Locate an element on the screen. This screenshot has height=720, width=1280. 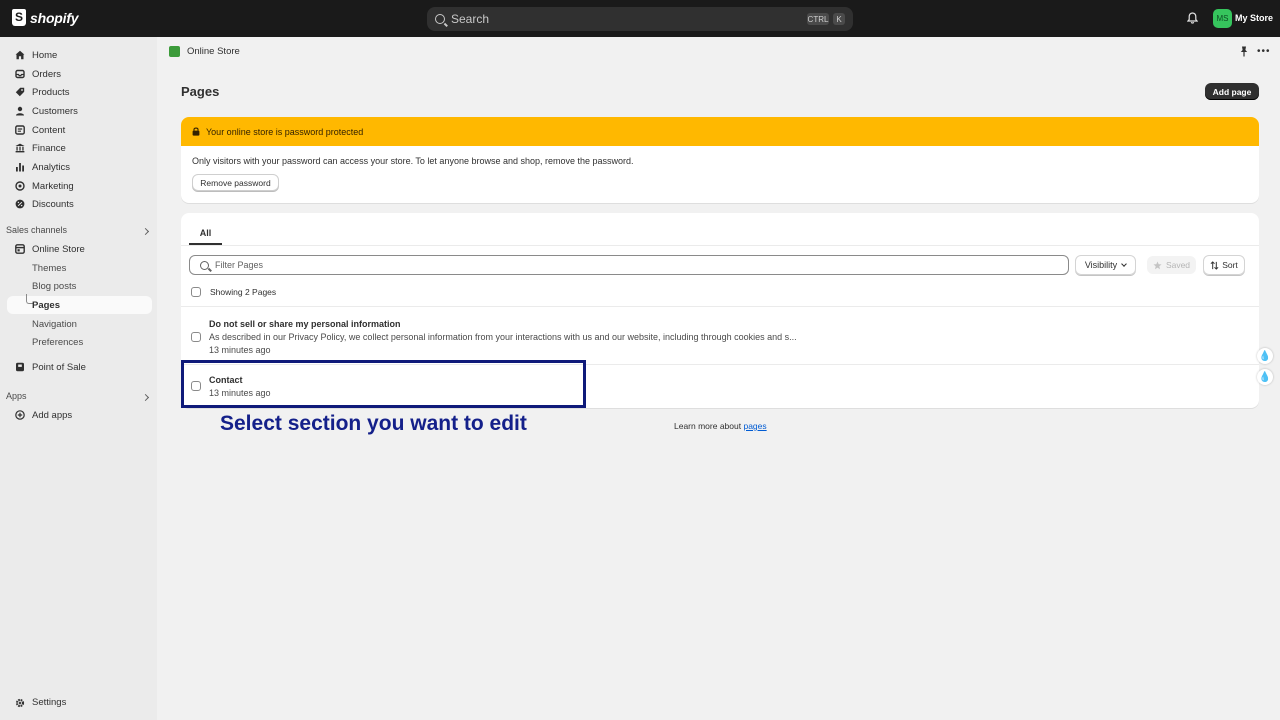
content-icon is located at coordinates (20, 130).